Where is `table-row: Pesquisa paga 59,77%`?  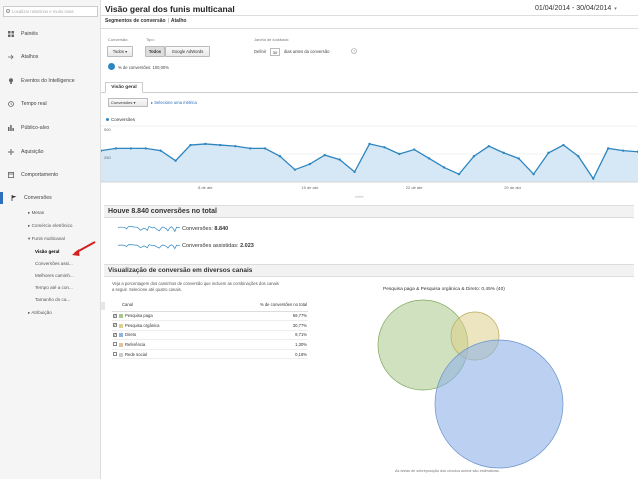 table-row: Pesquisa paga 59,77% is located at coordinates (210, 316).